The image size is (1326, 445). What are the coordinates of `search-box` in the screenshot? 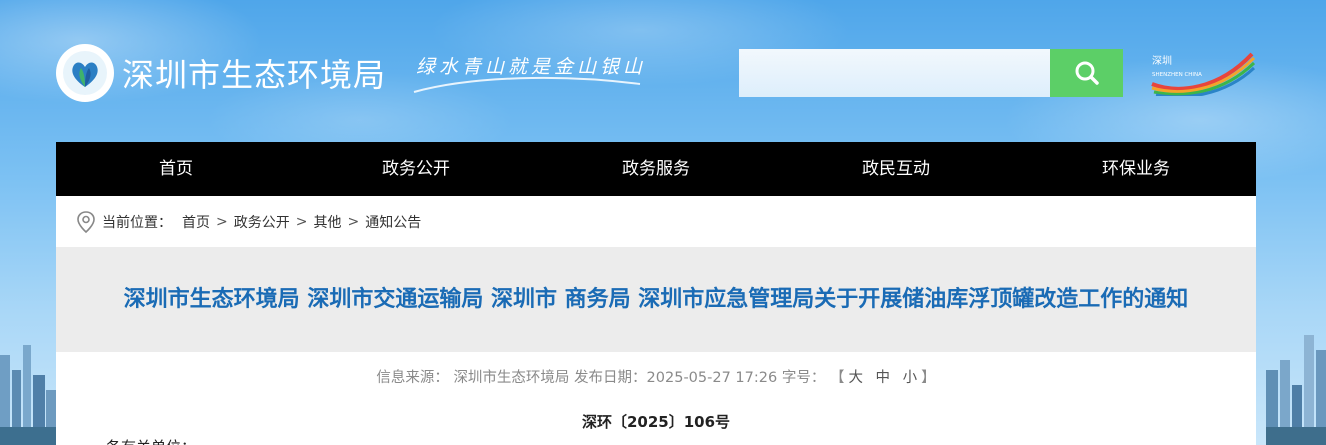 It's located at (931, 73).